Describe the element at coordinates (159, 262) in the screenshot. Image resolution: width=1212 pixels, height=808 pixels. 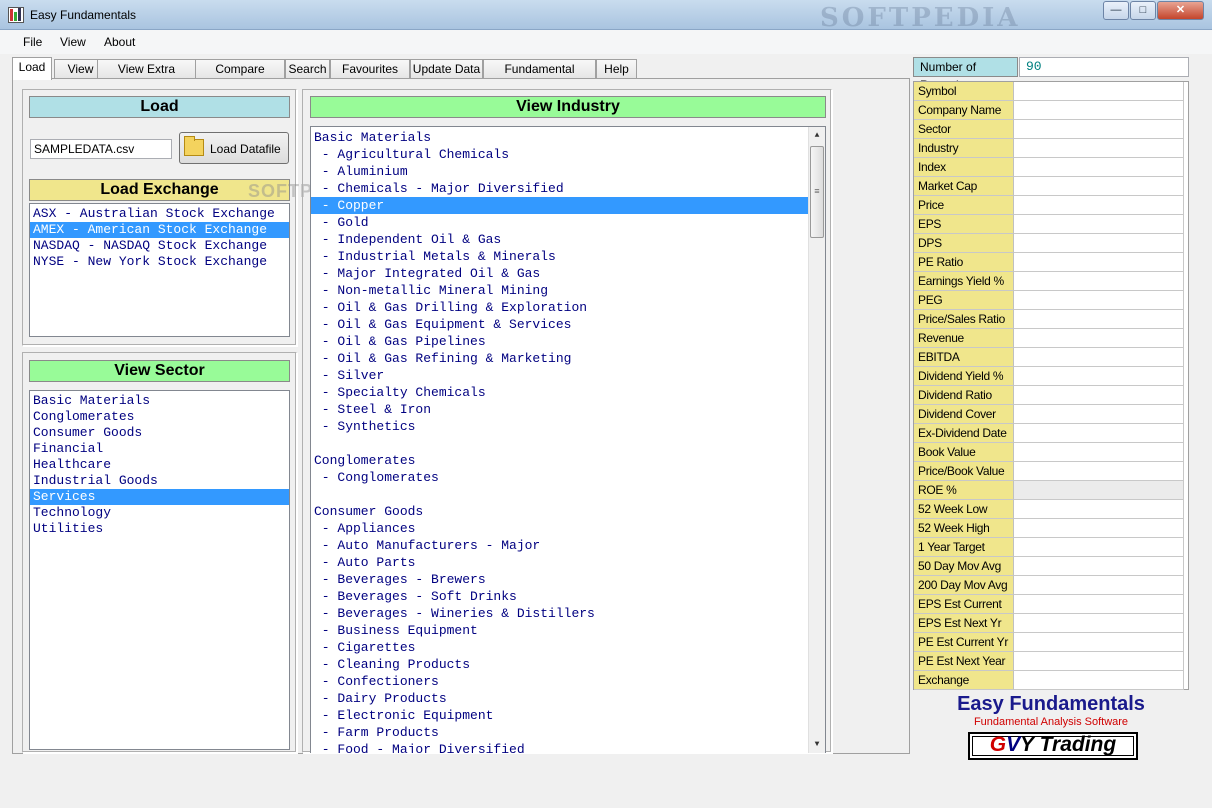
I see `exchange-list-item: NYSE - New York Stock Exchange` at that location.